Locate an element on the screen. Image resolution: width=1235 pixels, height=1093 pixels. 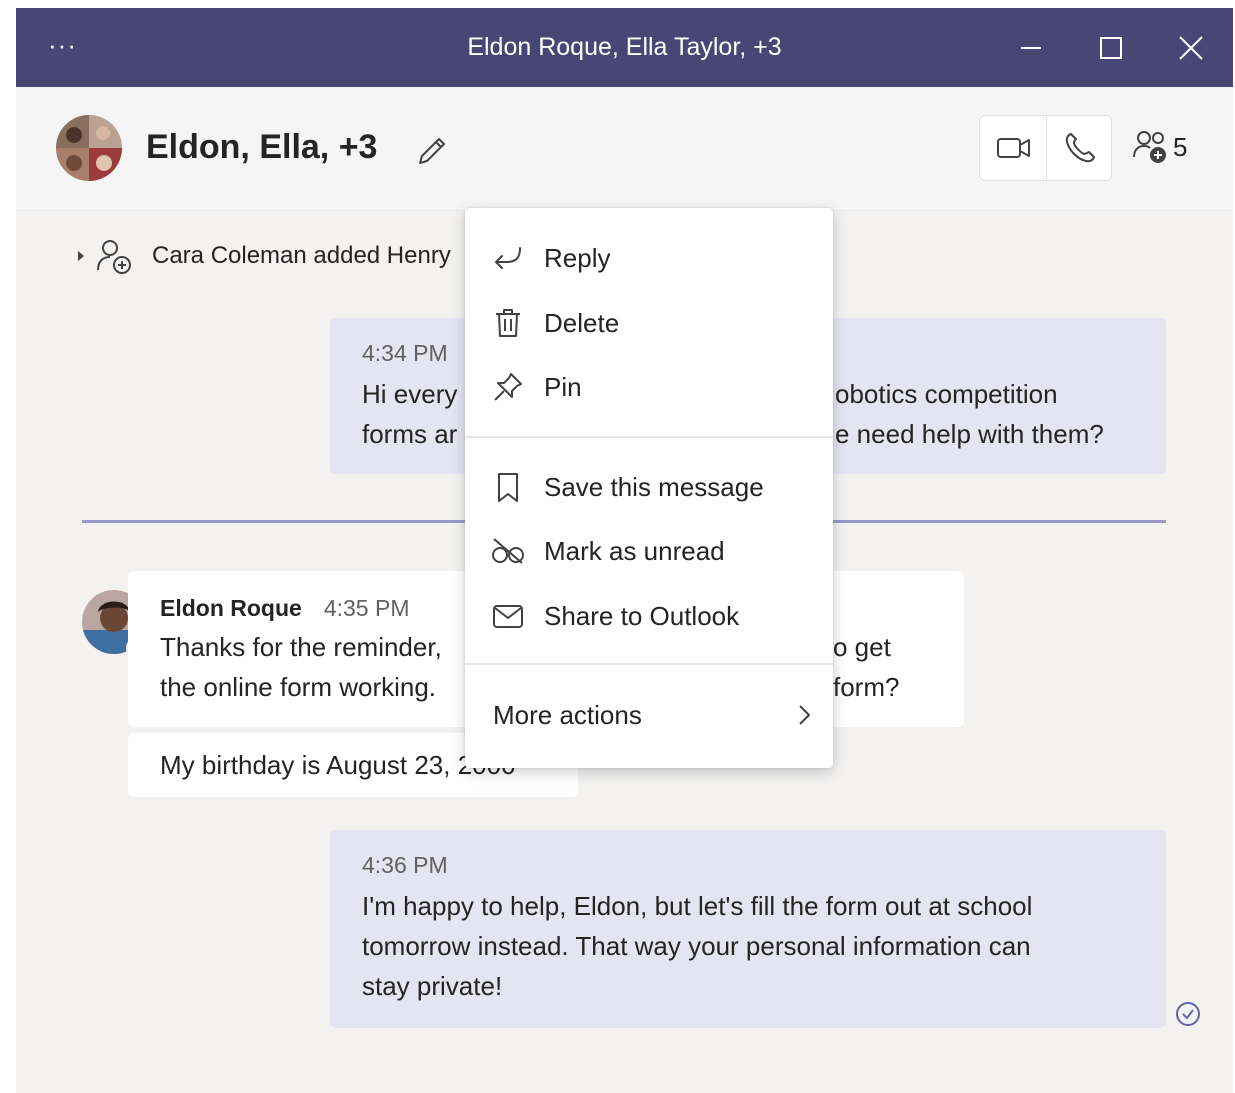
message-time: 4:35 PM is located at coordinates (366, 608).